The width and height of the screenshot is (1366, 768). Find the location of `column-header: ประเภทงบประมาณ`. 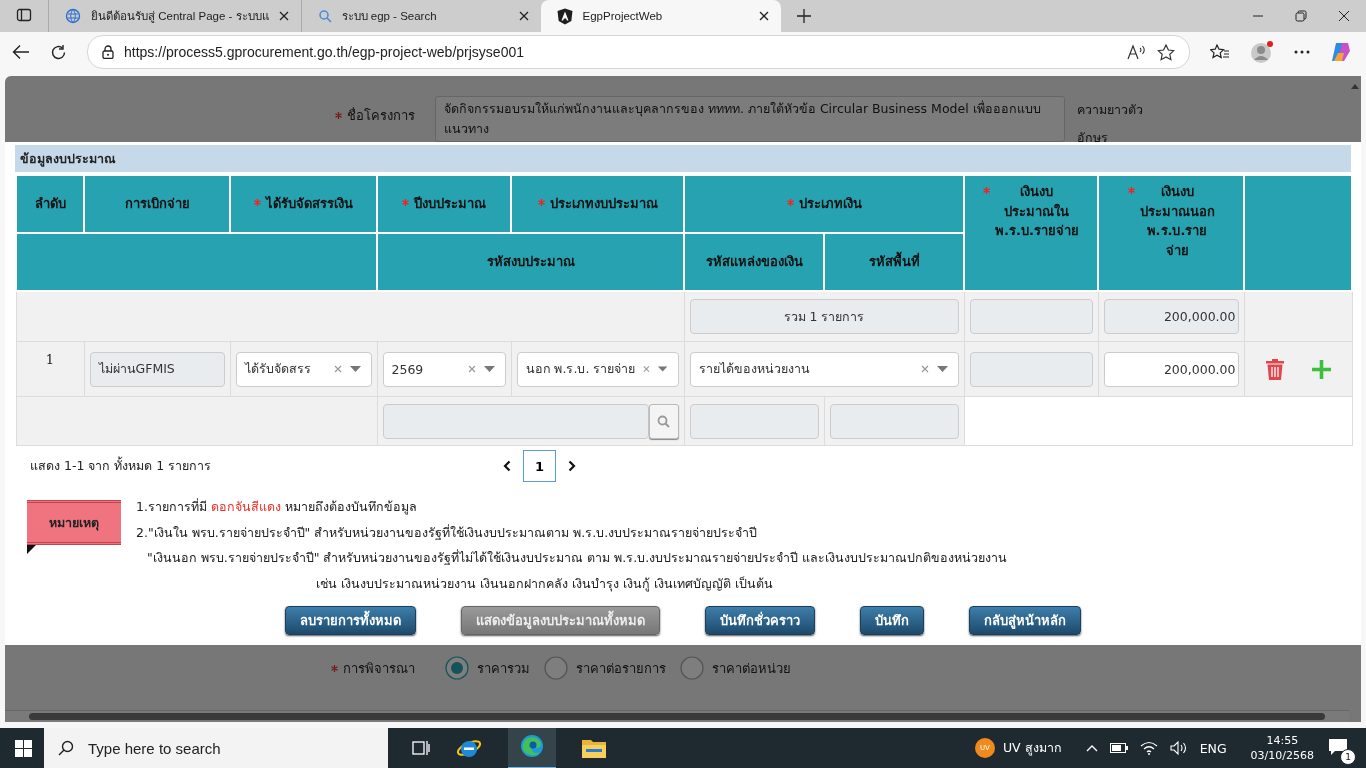

column-header: ประเภทงบประมาณ is located at coordinates (603, 204).